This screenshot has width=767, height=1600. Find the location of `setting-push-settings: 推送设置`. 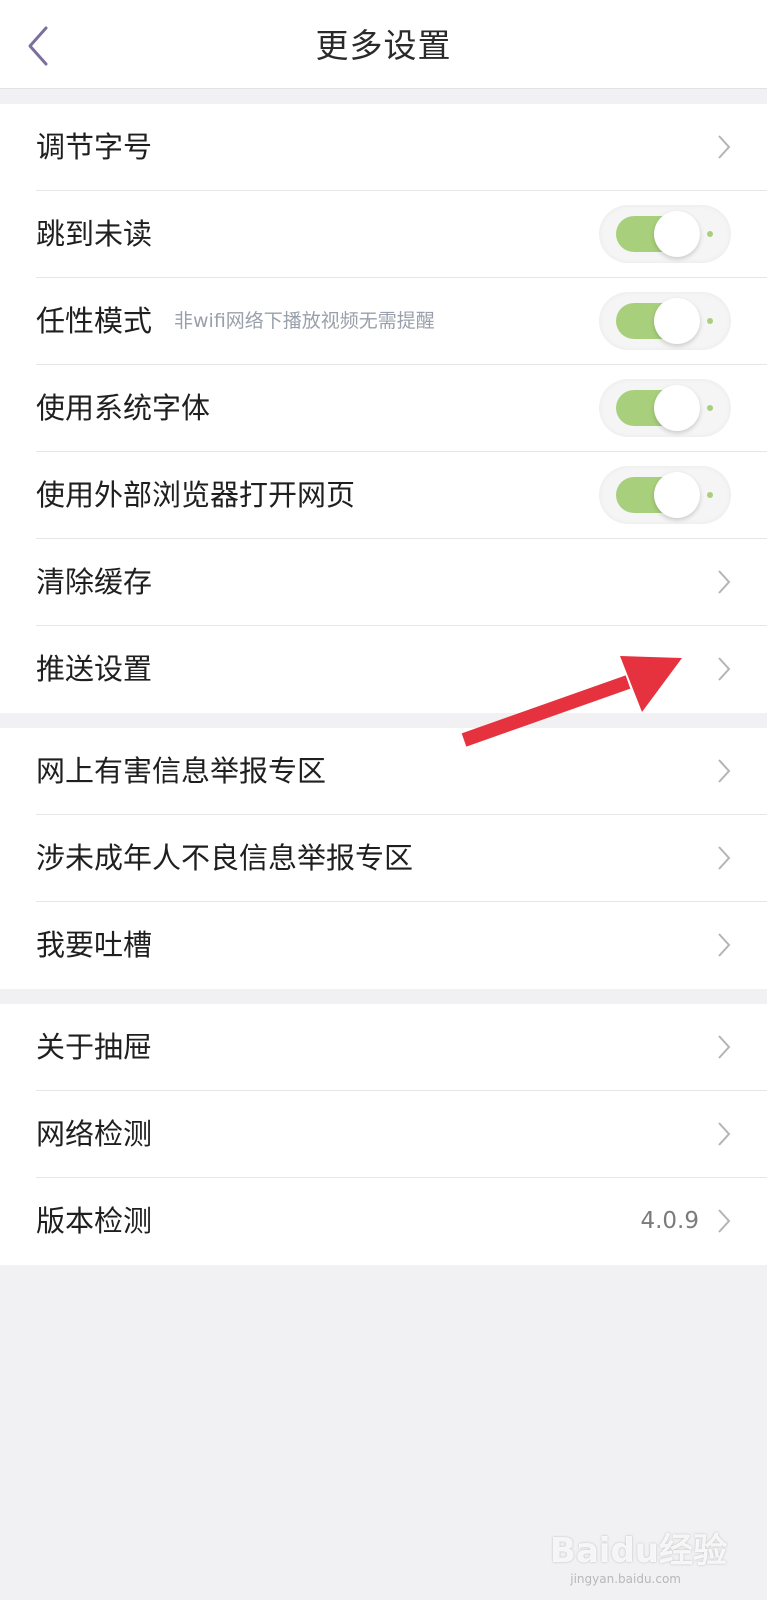

setting-push-settings: 推送设置 is located at coordinates (401, 669).